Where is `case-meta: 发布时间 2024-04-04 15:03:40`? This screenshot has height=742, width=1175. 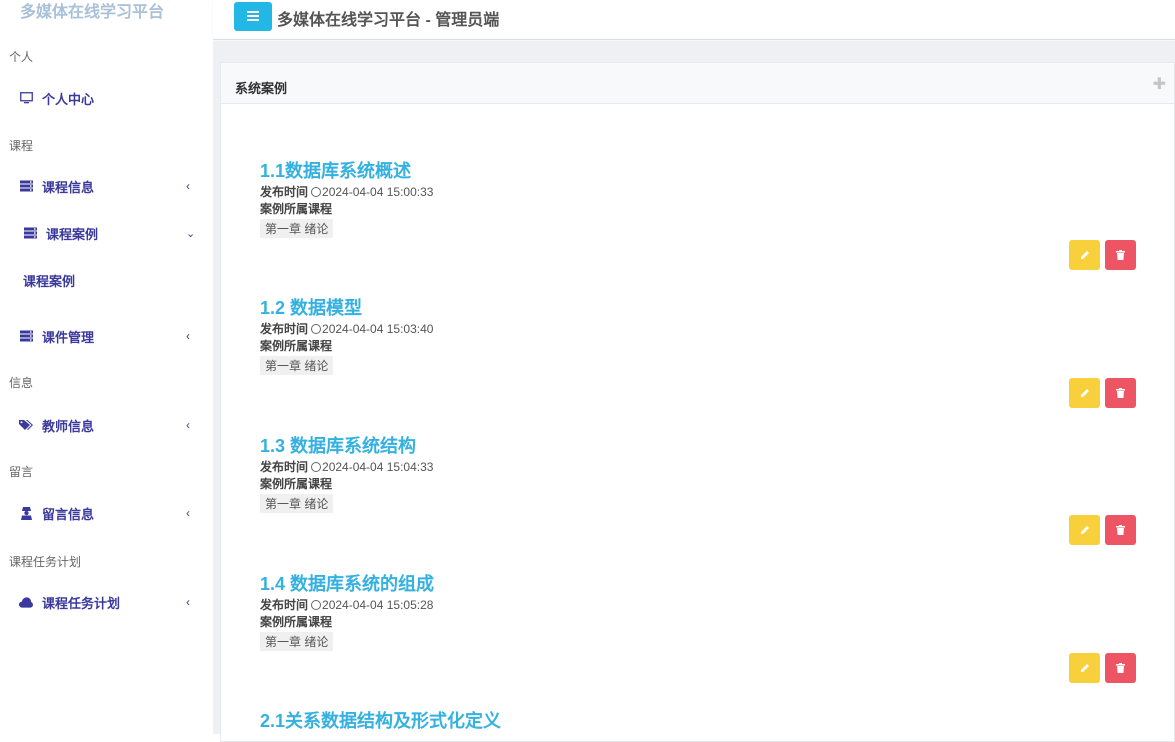
case-meta: 发布时间 2024-04-04 15:03:40 is located at coordinates (700, 329).